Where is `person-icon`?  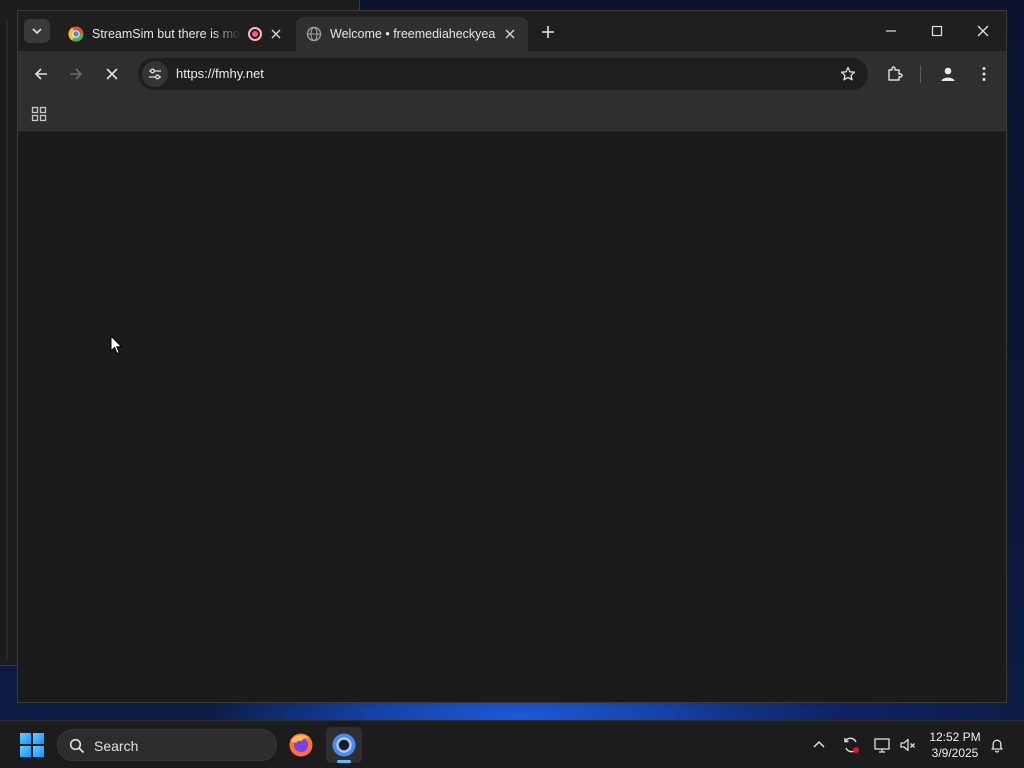
person-icon is located at coordinates (948, 74).